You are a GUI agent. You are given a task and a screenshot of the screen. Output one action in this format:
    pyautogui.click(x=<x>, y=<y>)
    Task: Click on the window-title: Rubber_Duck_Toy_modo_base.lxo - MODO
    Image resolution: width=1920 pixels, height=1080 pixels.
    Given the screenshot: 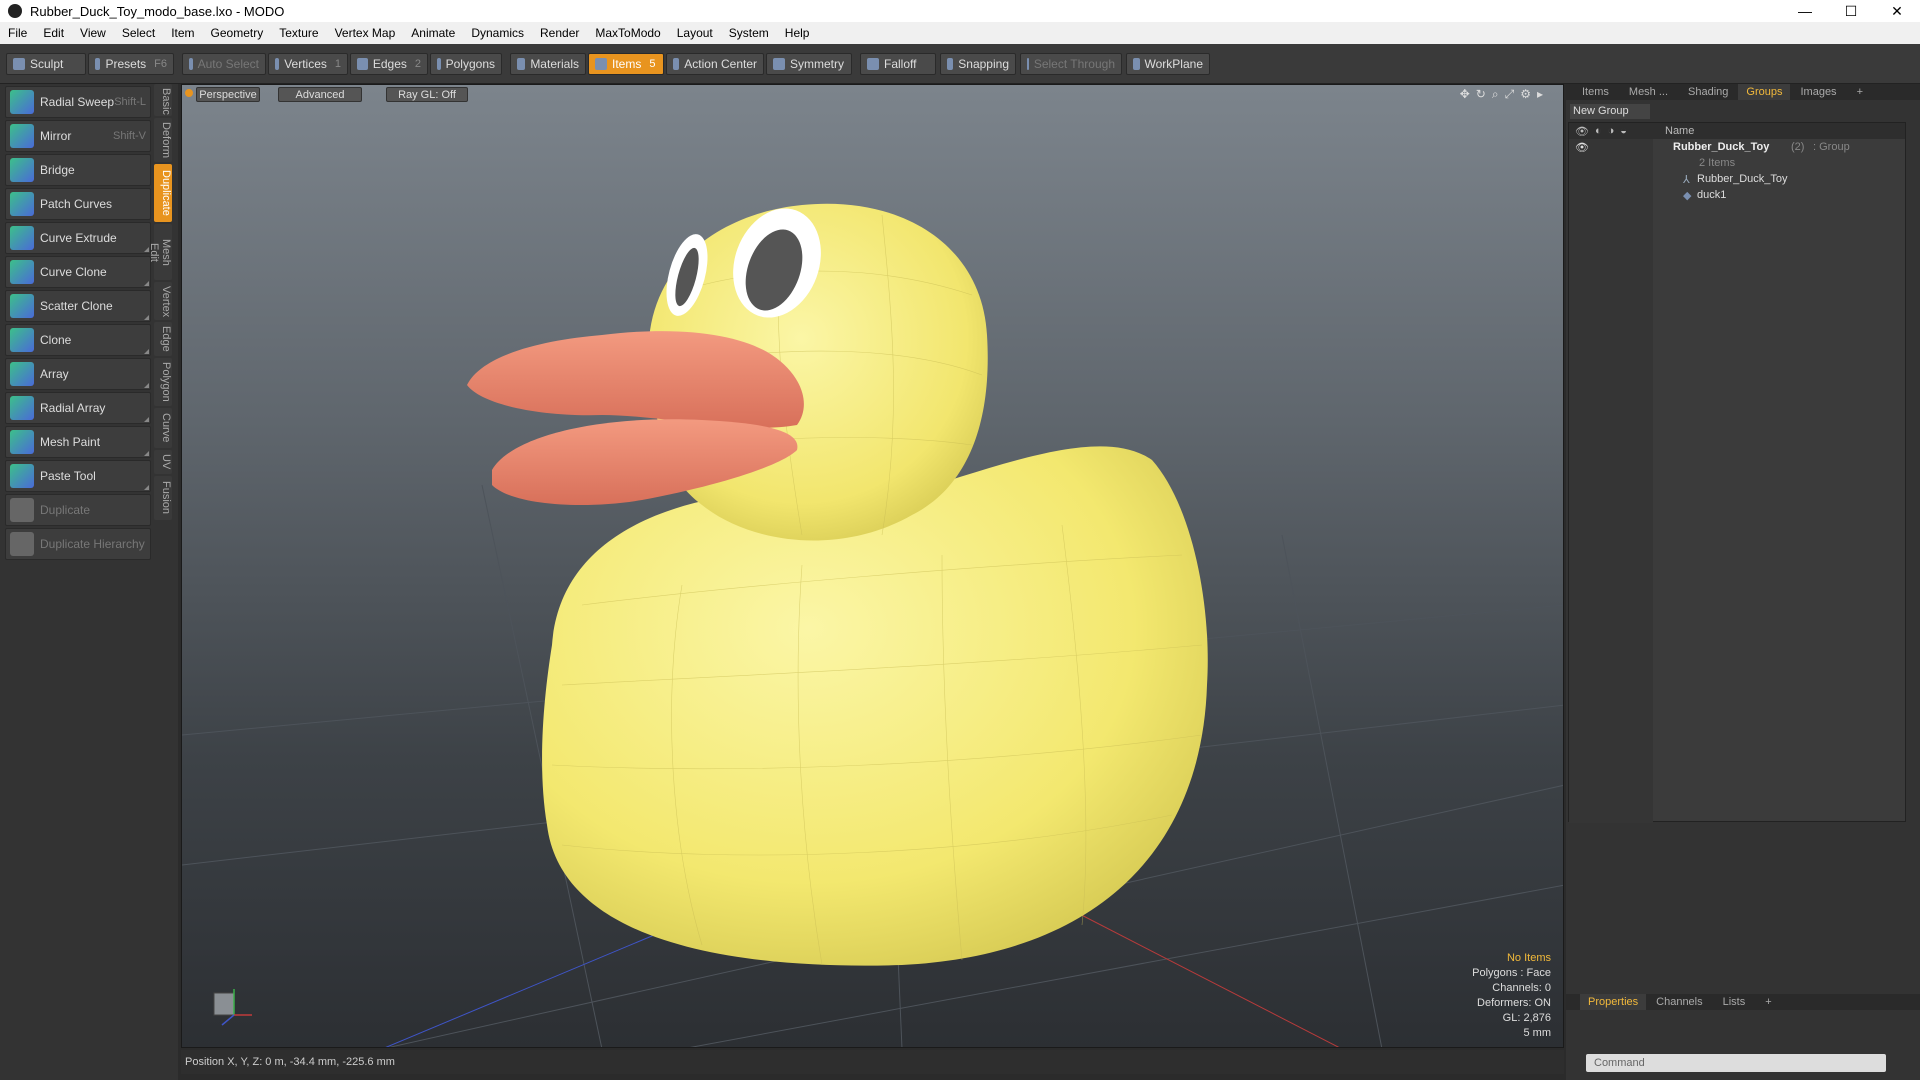 What is the action you would take?
    pyautogui.click(x=157, y=11)
    